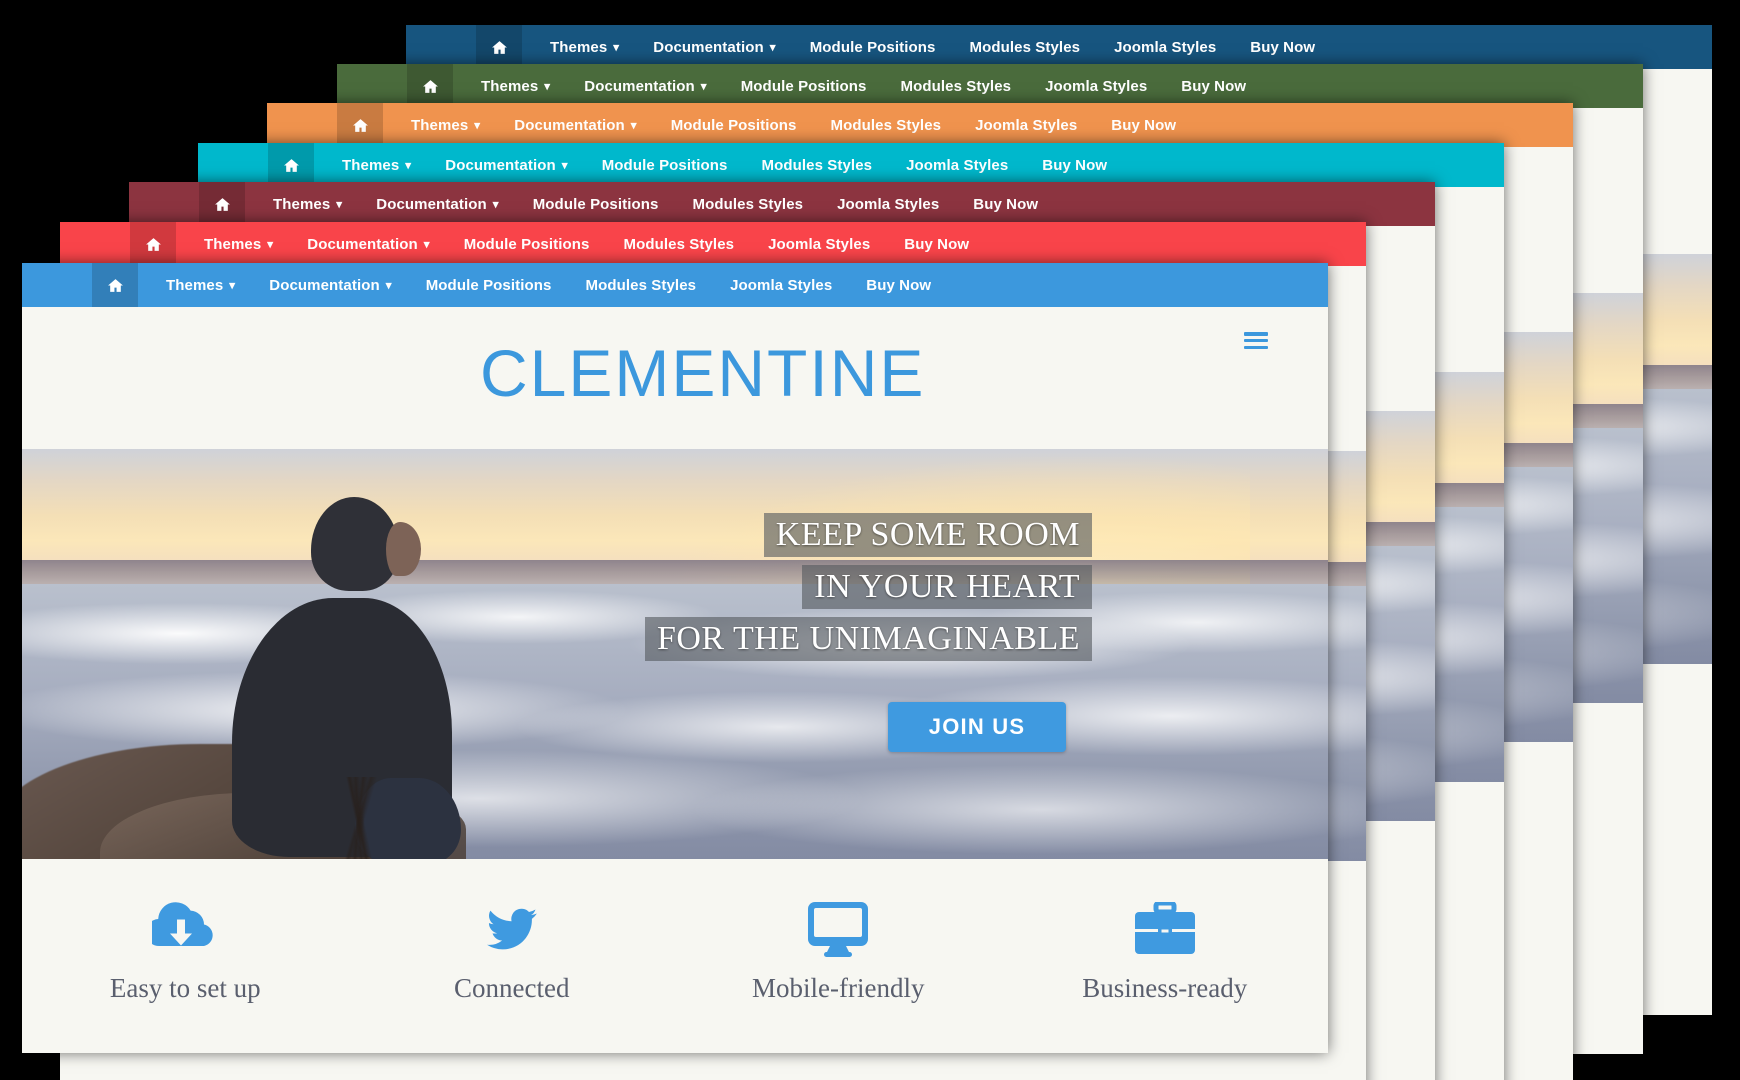 The width and height of the screenshot is (1740, 1080). I want to click on feature-label: Mobile-friendly, so click(838, 988).